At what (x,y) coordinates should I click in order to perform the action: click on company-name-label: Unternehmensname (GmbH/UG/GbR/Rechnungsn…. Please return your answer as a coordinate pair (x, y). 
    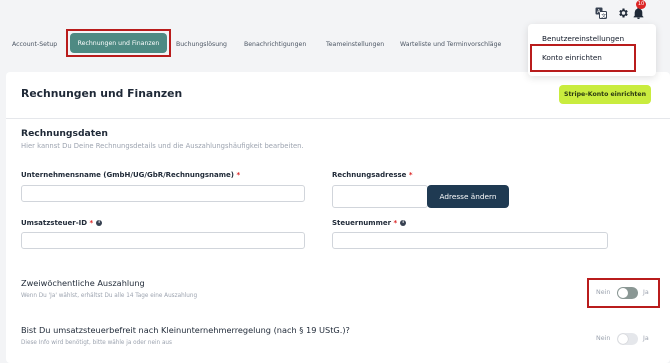
    Looking at the image, I should click on (131, 175).